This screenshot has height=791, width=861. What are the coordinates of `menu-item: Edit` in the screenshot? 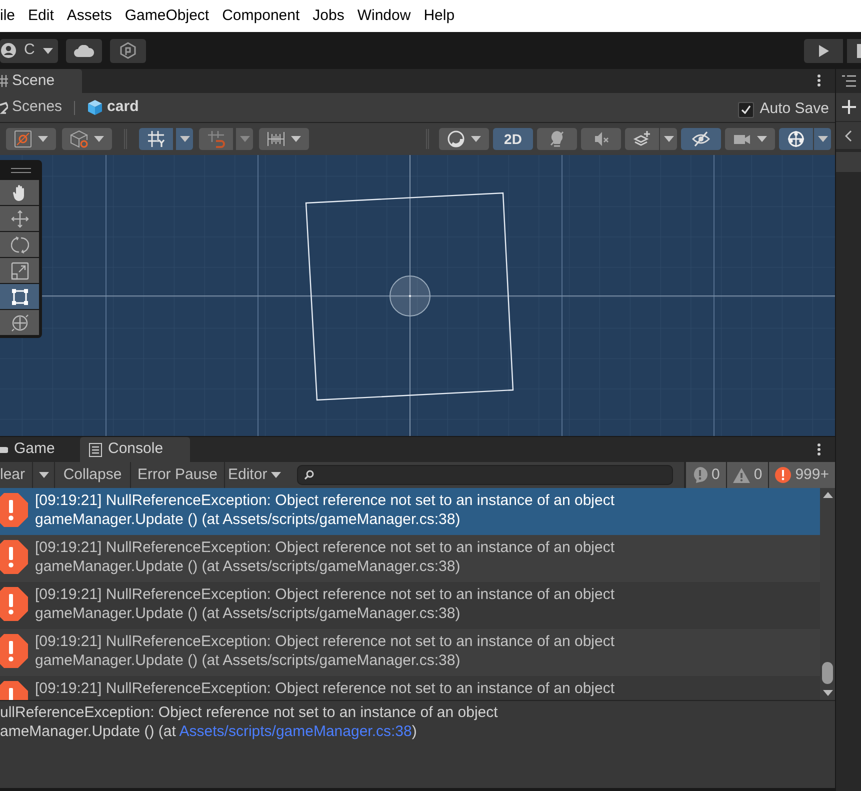 It's located at (41, 16).